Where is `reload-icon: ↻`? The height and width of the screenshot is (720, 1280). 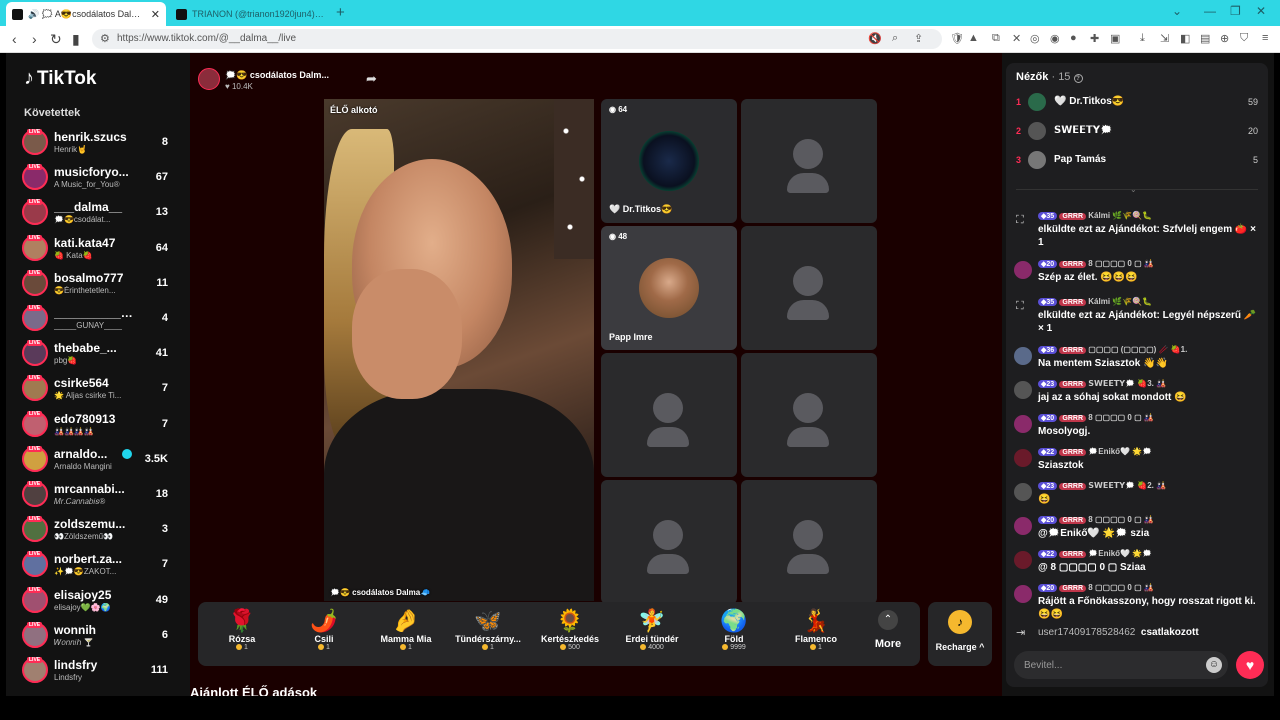
reload-icon: ↻ is located at coordinates (56, 39).